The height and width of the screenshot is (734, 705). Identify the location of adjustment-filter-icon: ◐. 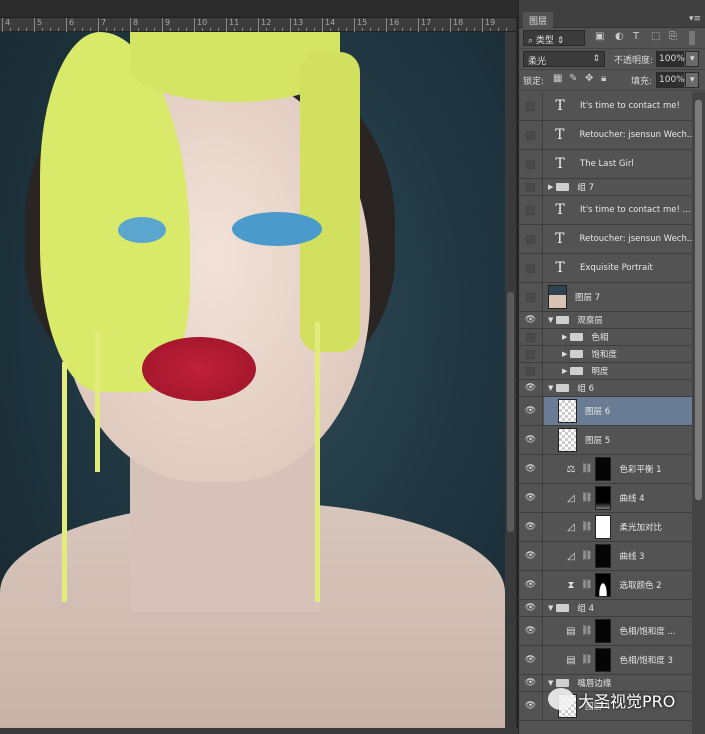
(619, 36).